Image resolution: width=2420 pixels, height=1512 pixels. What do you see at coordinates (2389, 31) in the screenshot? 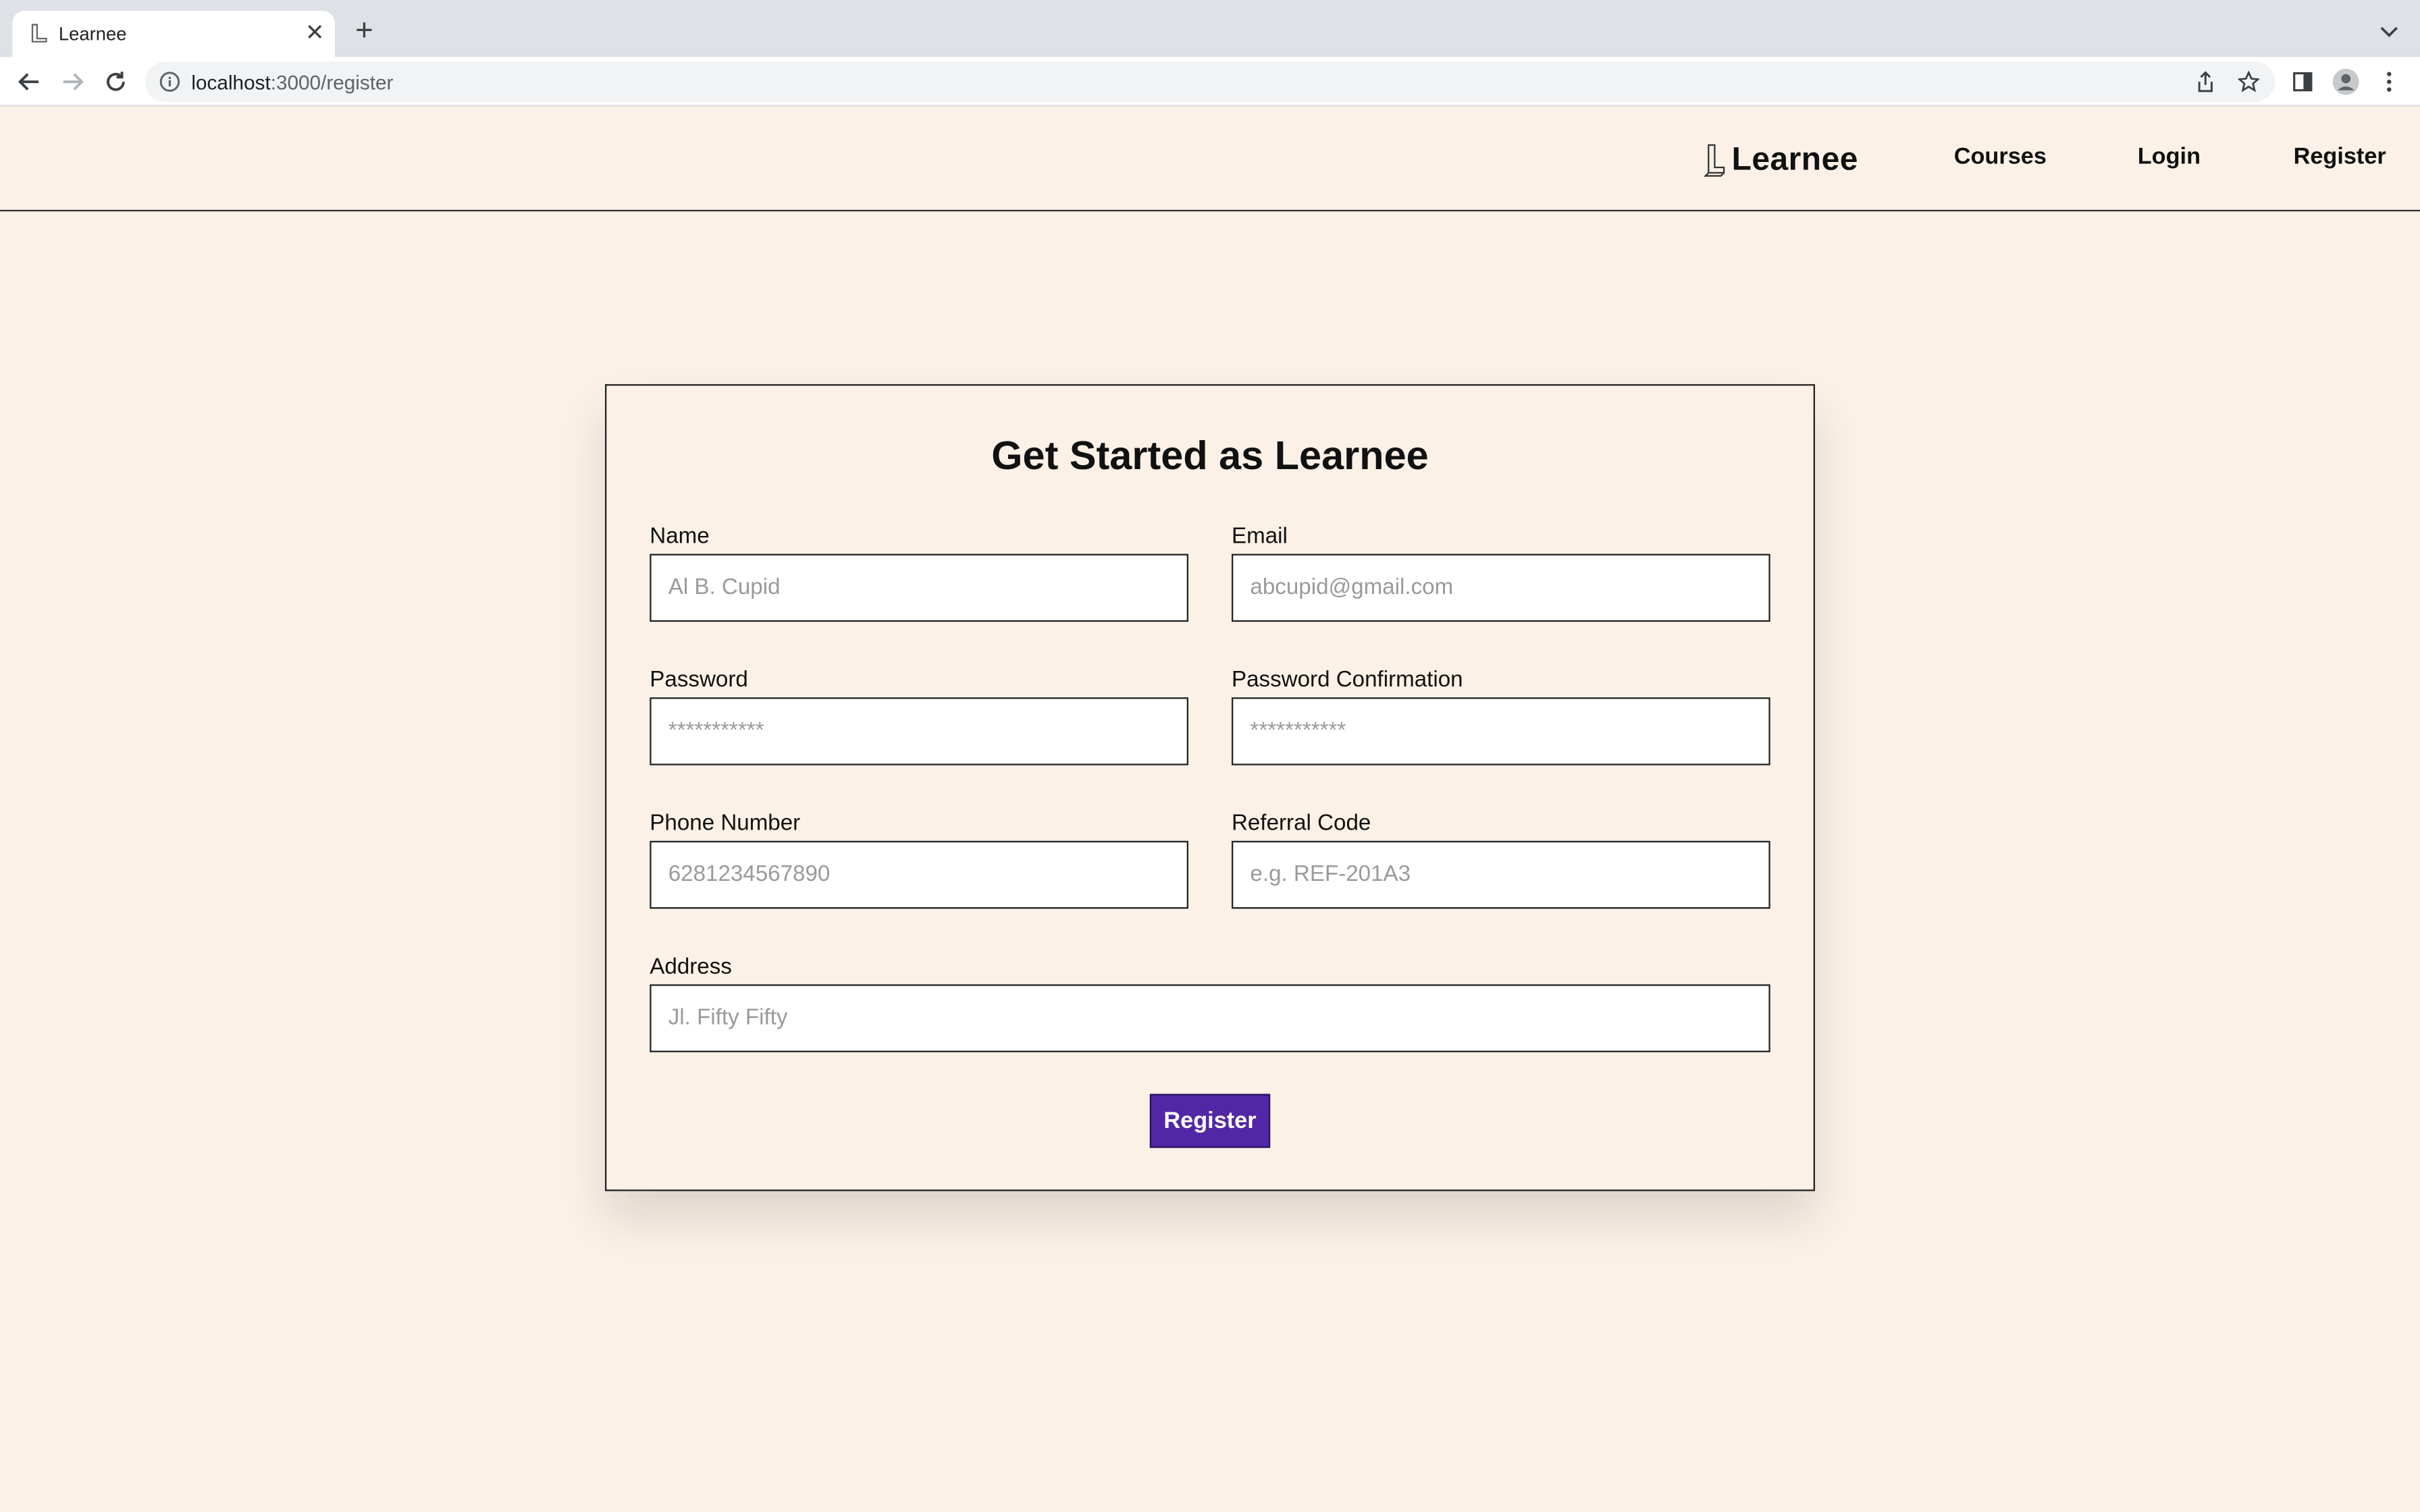
I see `tab-dropdown-icon` at bounding box center [2389, 31].